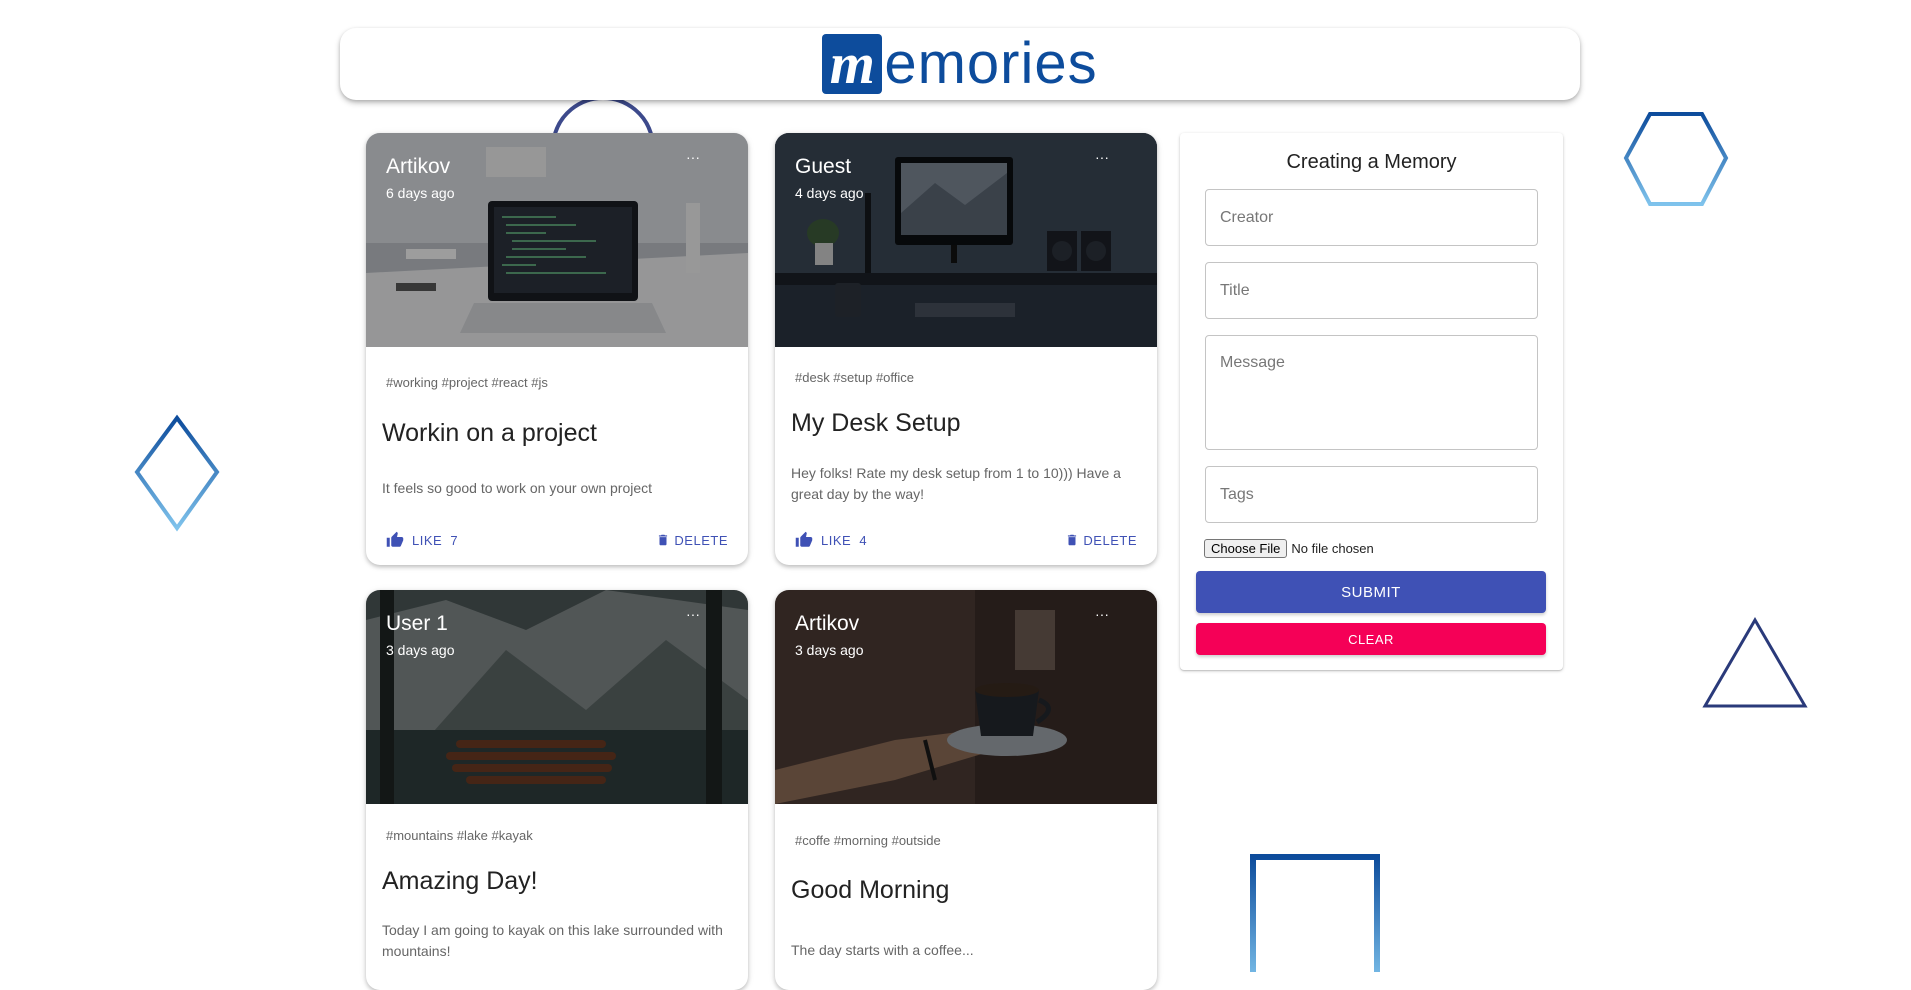 The height and width of the screenshot is (990, 1911). I want to click on post-title: Amazing Day!, so click(460, 881).